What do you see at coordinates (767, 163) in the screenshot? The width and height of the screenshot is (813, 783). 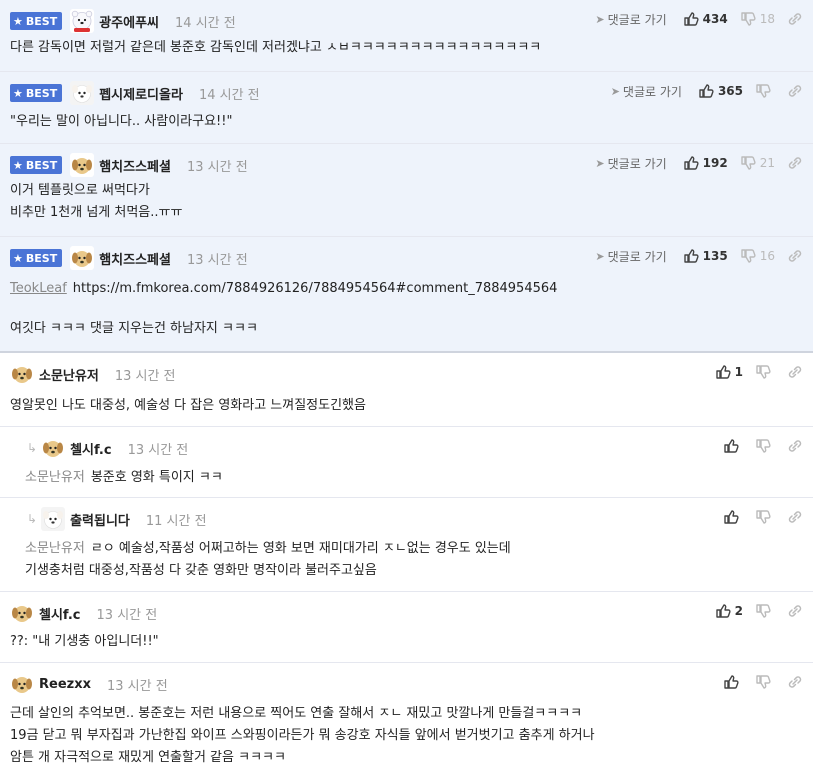 I see `downvote-count: 21` at bounding box center [767, 163].